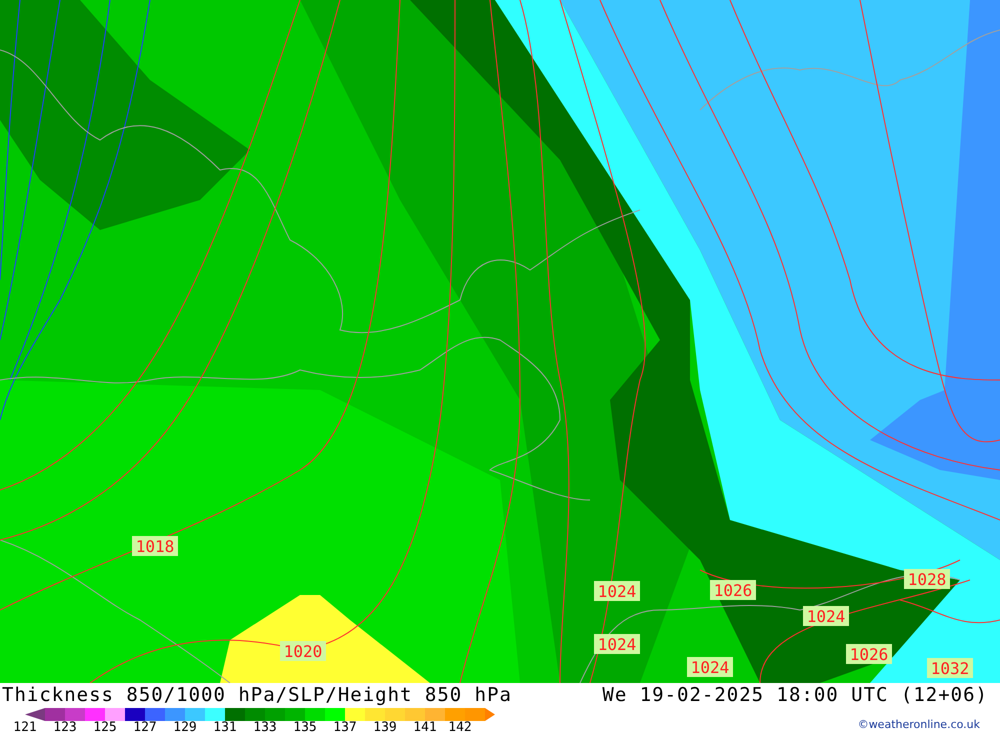 The height and width of the screenshot is (733, 1000). What do you see at coordinates (425, 727) in the screenshot?
I see `legend-tick-label: 141` at bounding box center [425, 727].